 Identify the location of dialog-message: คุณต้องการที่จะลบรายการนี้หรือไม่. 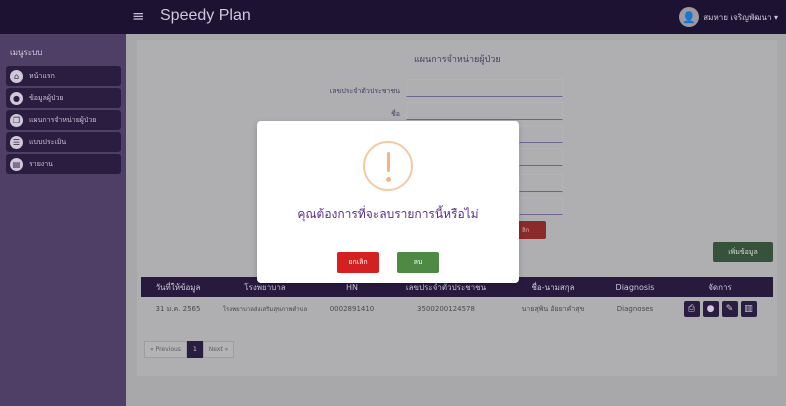
(388, 214).